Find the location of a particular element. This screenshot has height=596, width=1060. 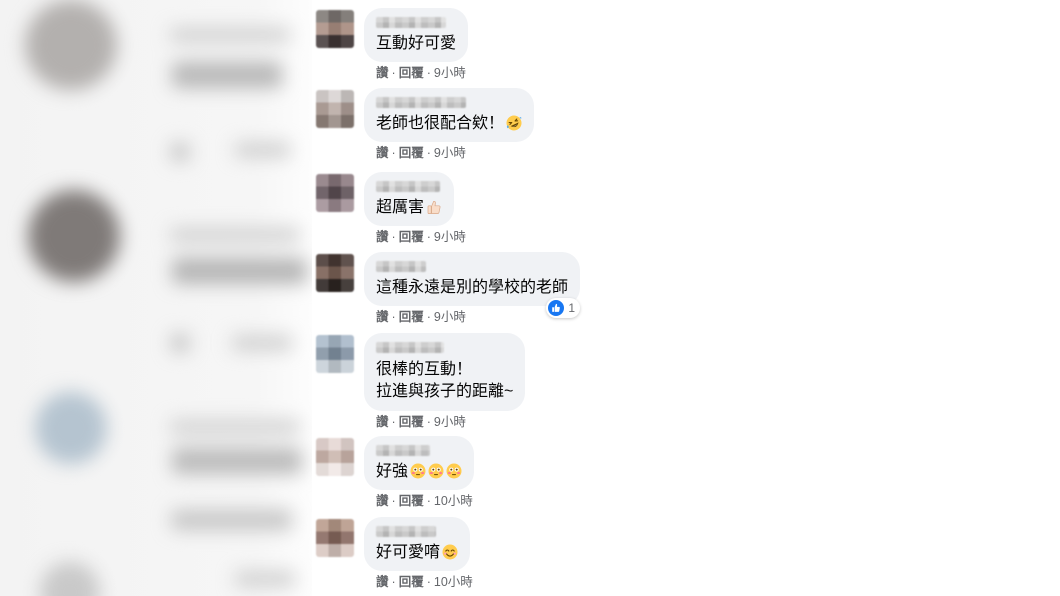

reaction-badge: 1 is located at coordinates (563, 308).